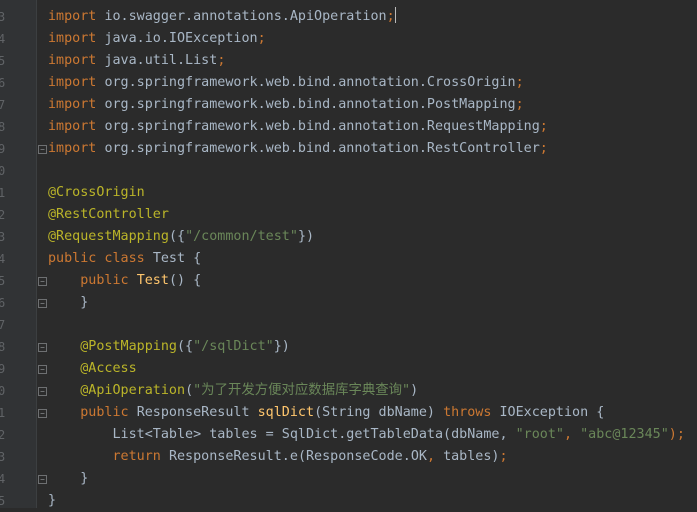 This screenshot has height=512, width=697. Describe the element at coordinates (3, 325) in the screenshot. I see `line-number: 7` at that location.